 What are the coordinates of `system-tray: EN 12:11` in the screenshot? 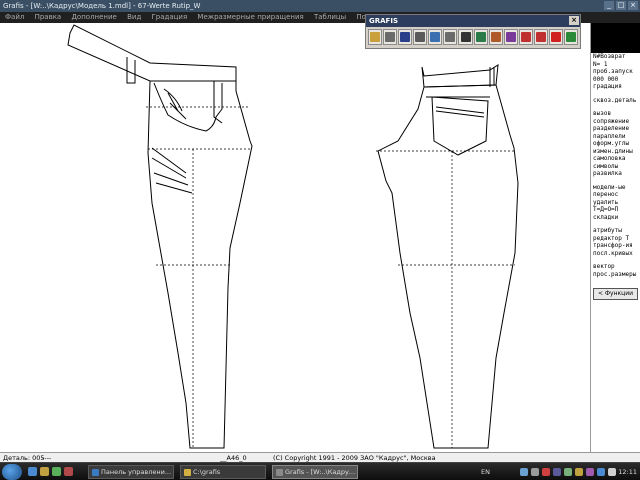 It's located at (540, 472).